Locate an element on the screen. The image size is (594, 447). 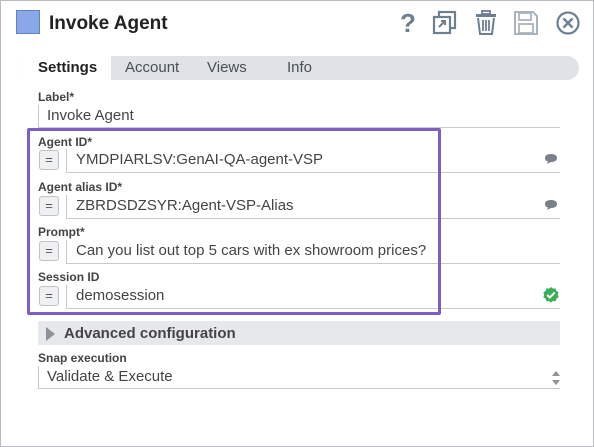
select-arrows-icon is located at coordinates (556, 378).